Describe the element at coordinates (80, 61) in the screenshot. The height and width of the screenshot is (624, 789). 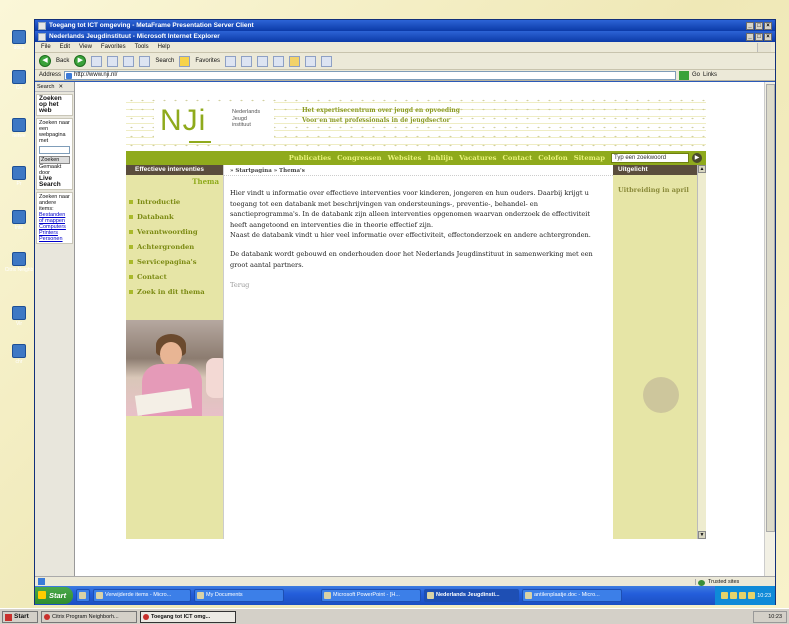
I see `forward-arrow-icon: ▶` at that location.